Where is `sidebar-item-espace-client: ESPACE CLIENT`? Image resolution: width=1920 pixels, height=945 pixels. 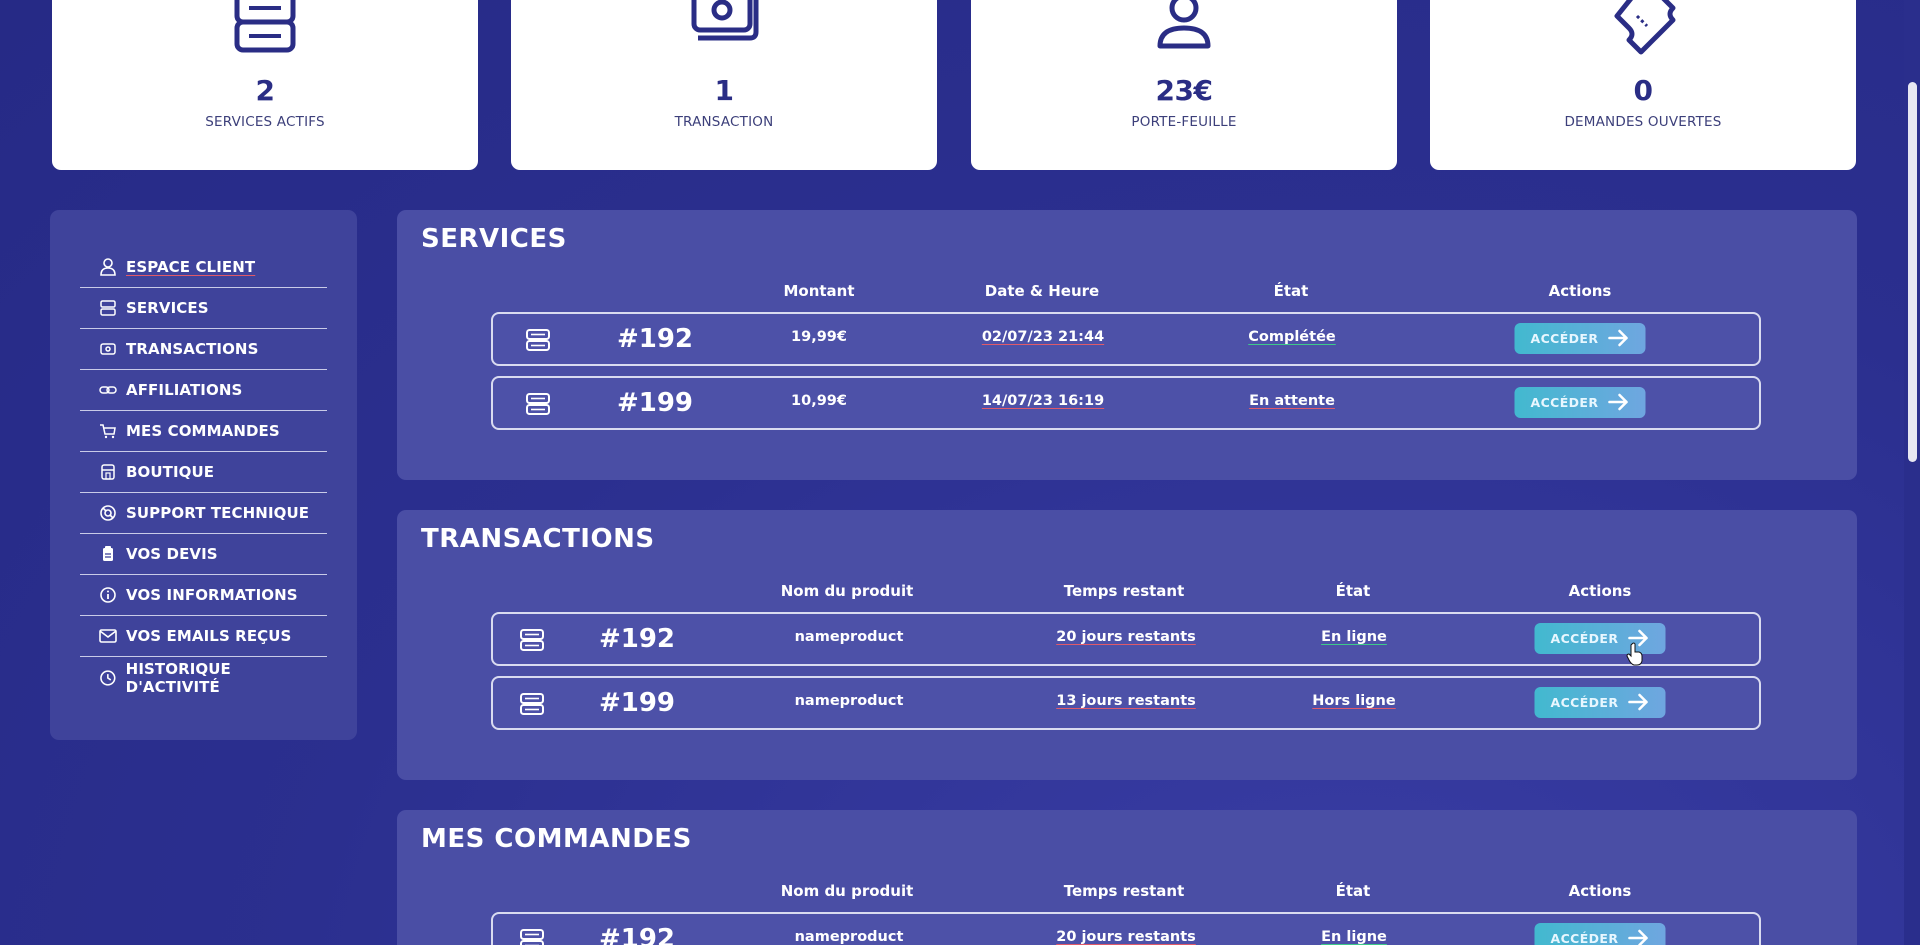 sidebar-item-espace-client: ESPACE CLIENT is located at coordinates (203, 267).